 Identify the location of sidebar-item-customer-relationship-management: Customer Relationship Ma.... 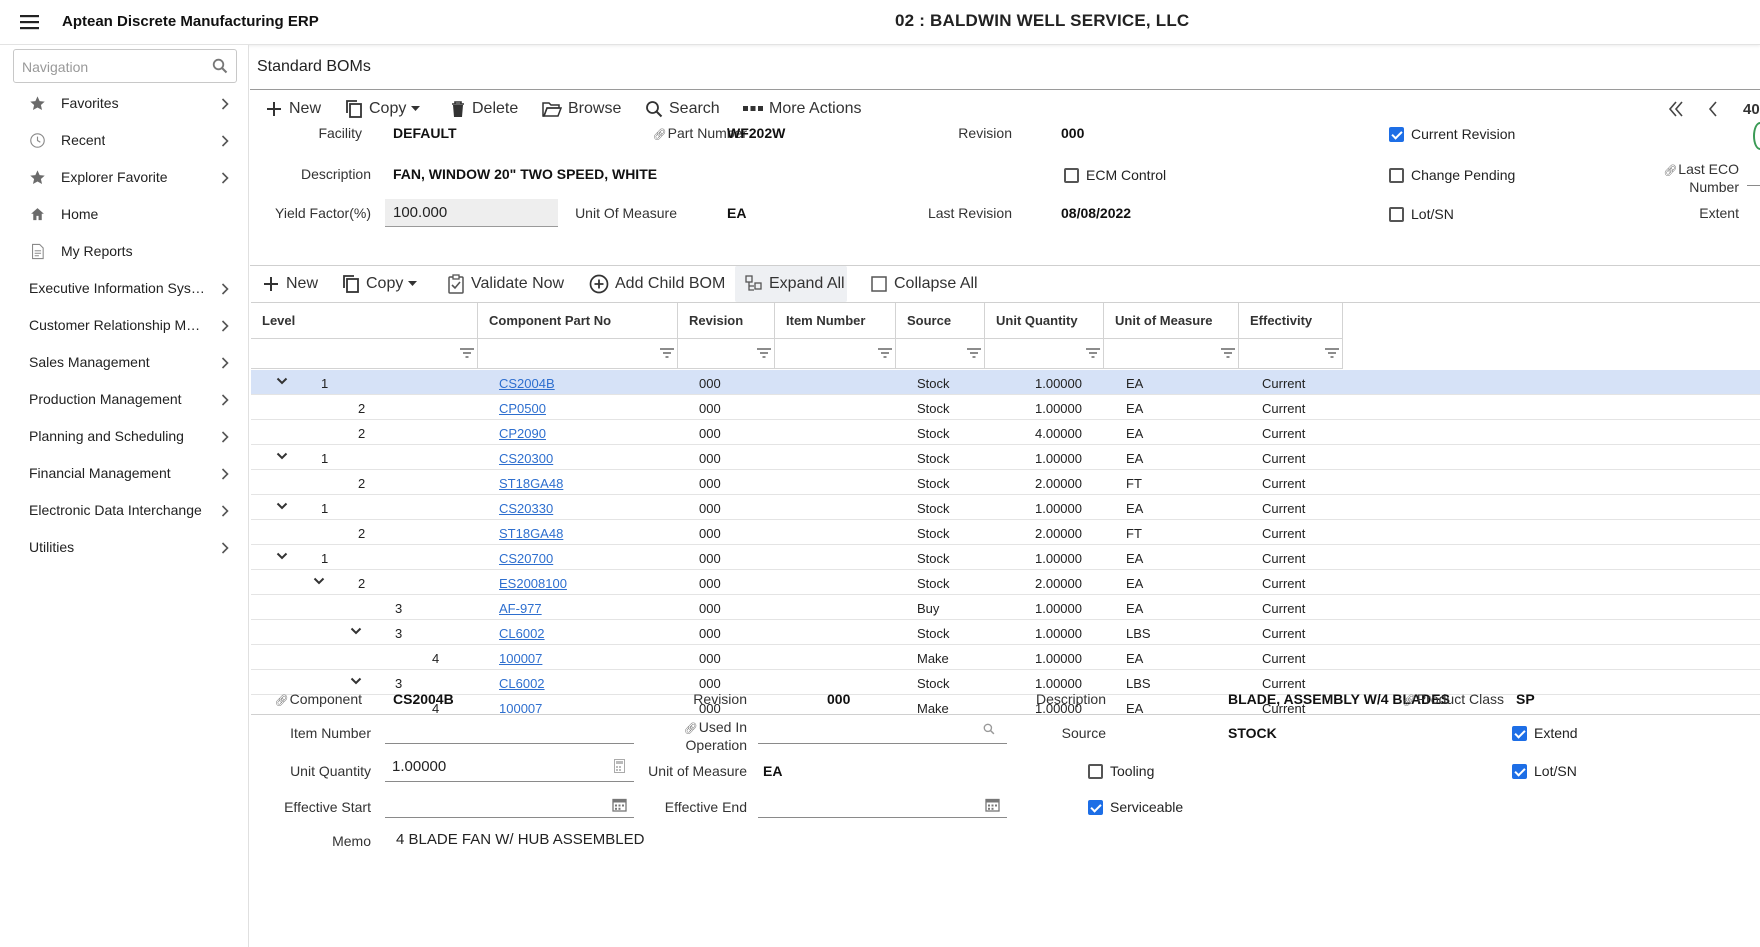
(124, 325).